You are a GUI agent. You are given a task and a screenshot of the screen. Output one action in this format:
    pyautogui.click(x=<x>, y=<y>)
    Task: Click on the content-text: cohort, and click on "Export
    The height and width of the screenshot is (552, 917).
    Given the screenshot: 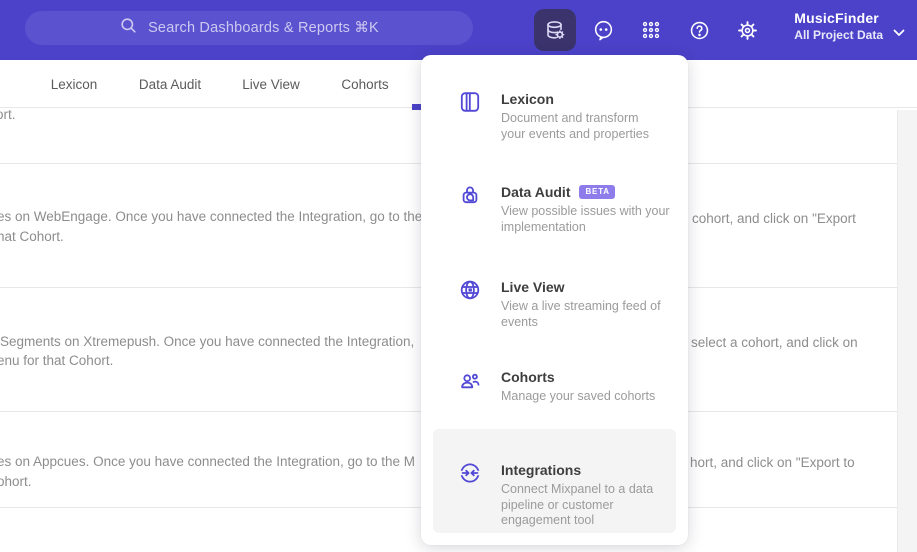 What is the action you would take?
    pyautogui.click(x=774, y=218)
    